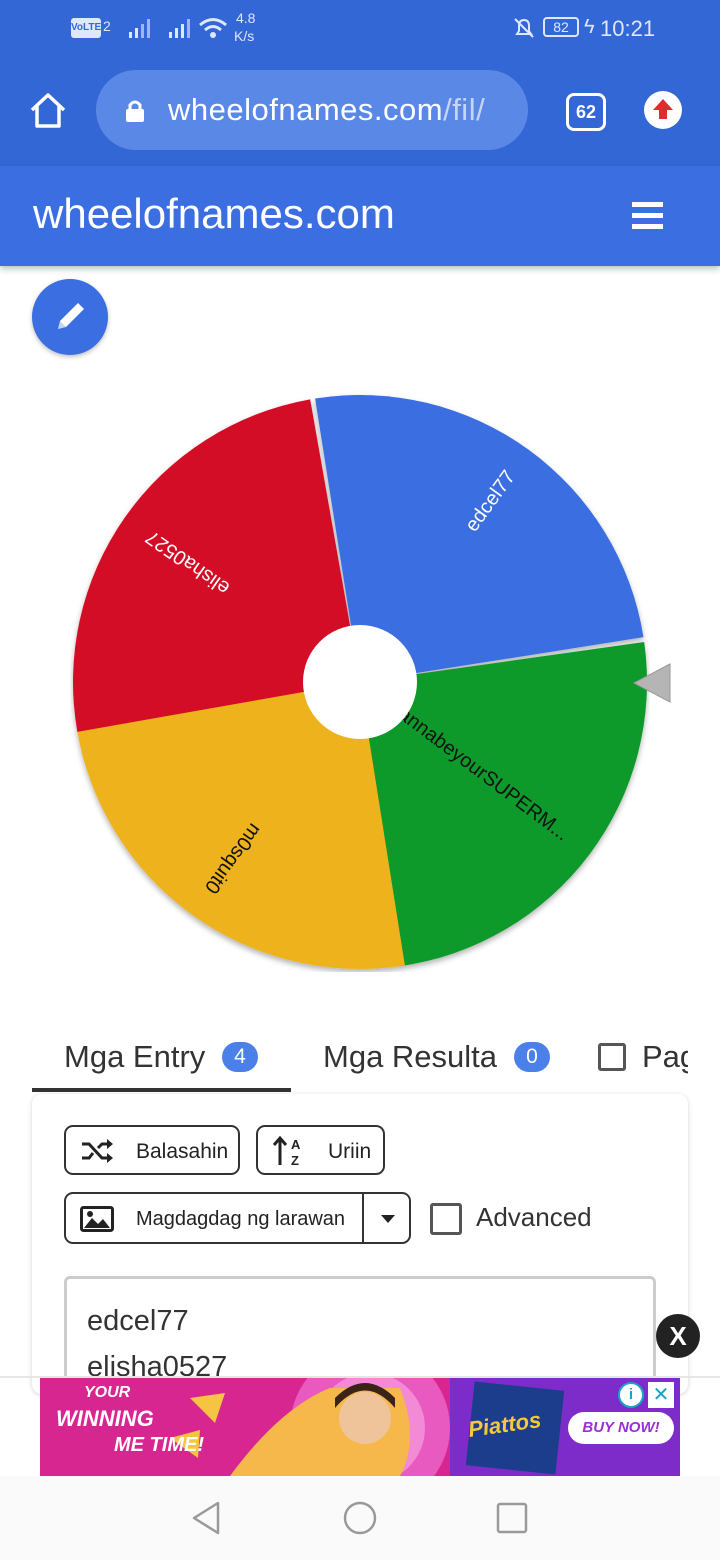  I want to click on edit-button, so click(70, 317).